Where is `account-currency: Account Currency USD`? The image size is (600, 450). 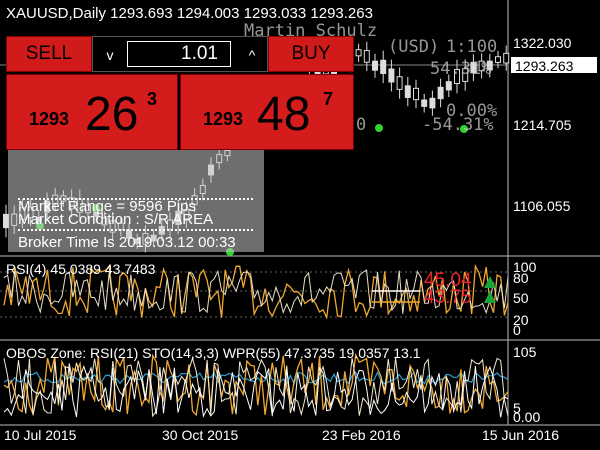 account-currency: Account Currency USD is located at coordinates (95, 251).